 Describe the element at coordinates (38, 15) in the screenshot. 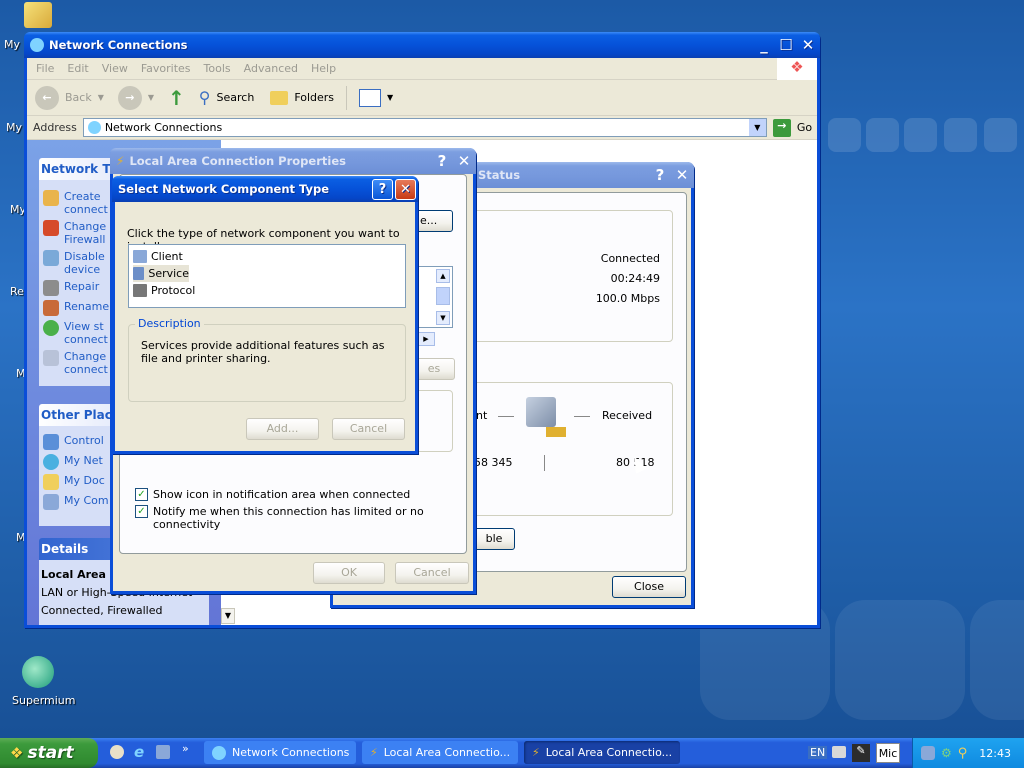

I see `folder-icon` at that location.